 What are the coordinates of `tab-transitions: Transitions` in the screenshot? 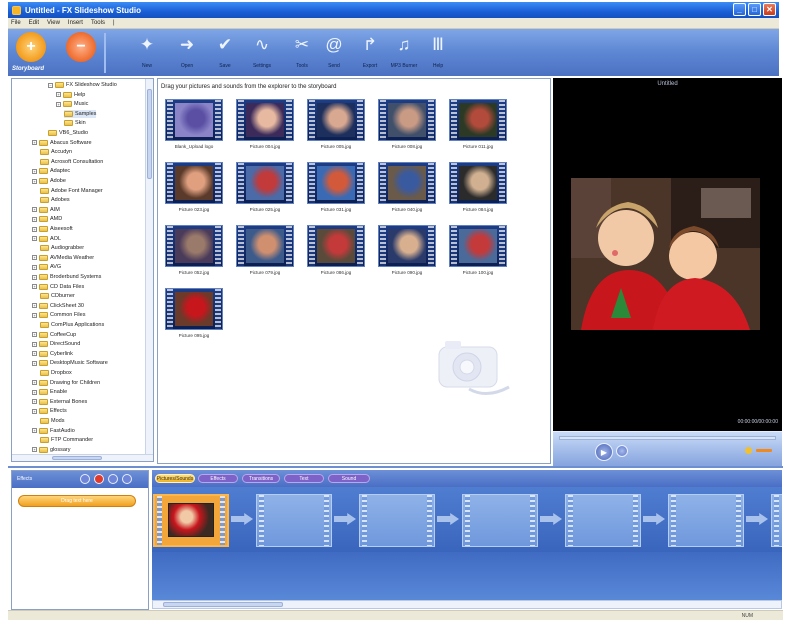 It's located at (261, 478).